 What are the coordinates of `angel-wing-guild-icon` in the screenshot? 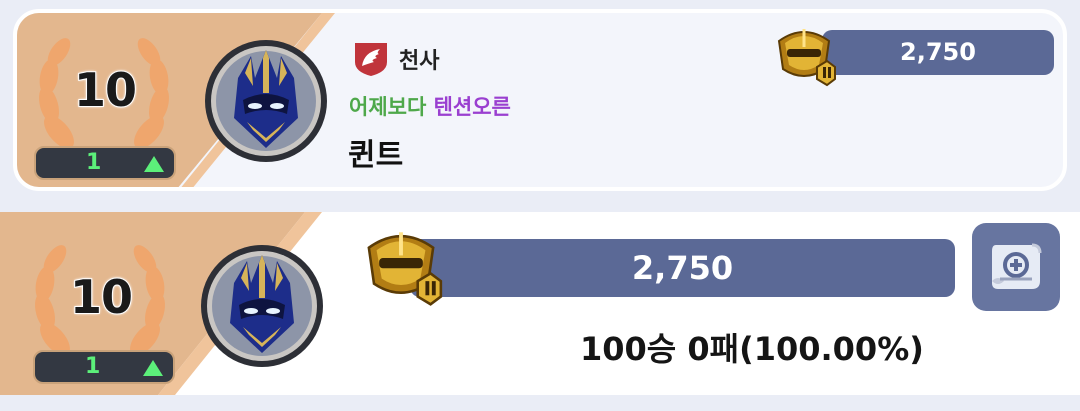 It's located at (371, 59).